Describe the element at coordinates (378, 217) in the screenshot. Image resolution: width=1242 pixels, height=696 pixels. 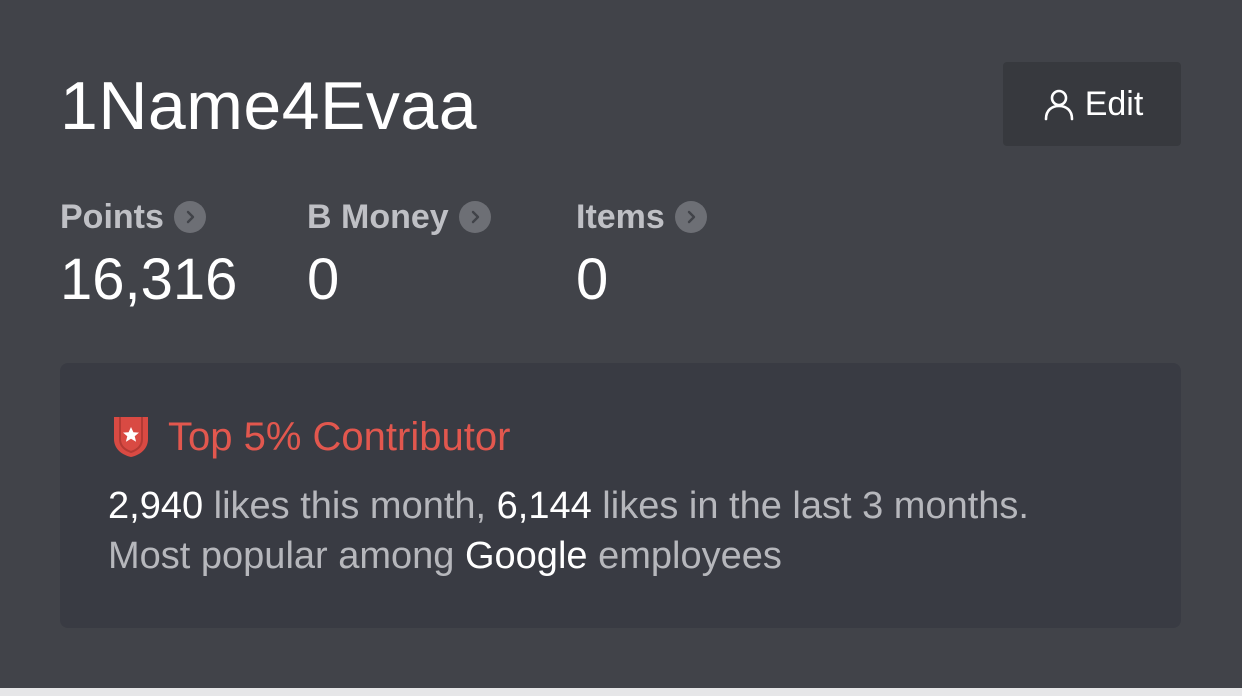
I see `stat-label: B Money` at that location.